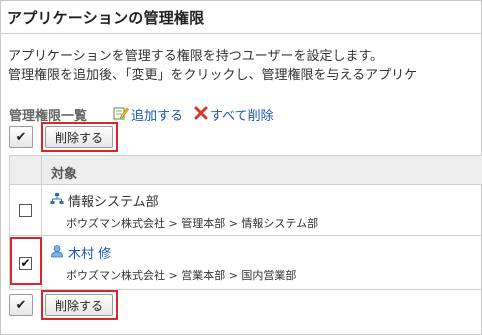 The width and height of the screenshot is (482, 335). Describe the element at coordinates (57, 253) in the screenshot. I see `user-icon` at that location.